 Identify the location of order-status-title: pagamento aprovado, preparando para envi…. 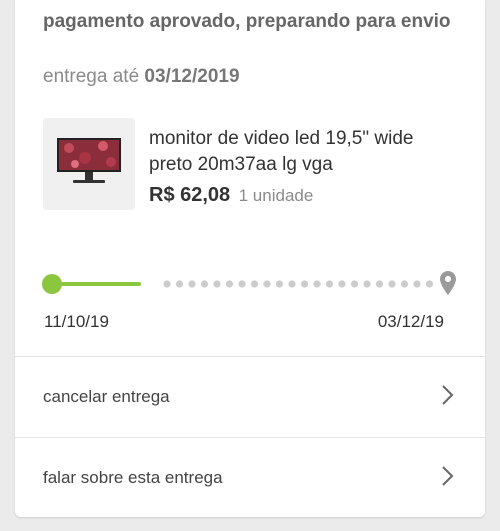
(247, 21).